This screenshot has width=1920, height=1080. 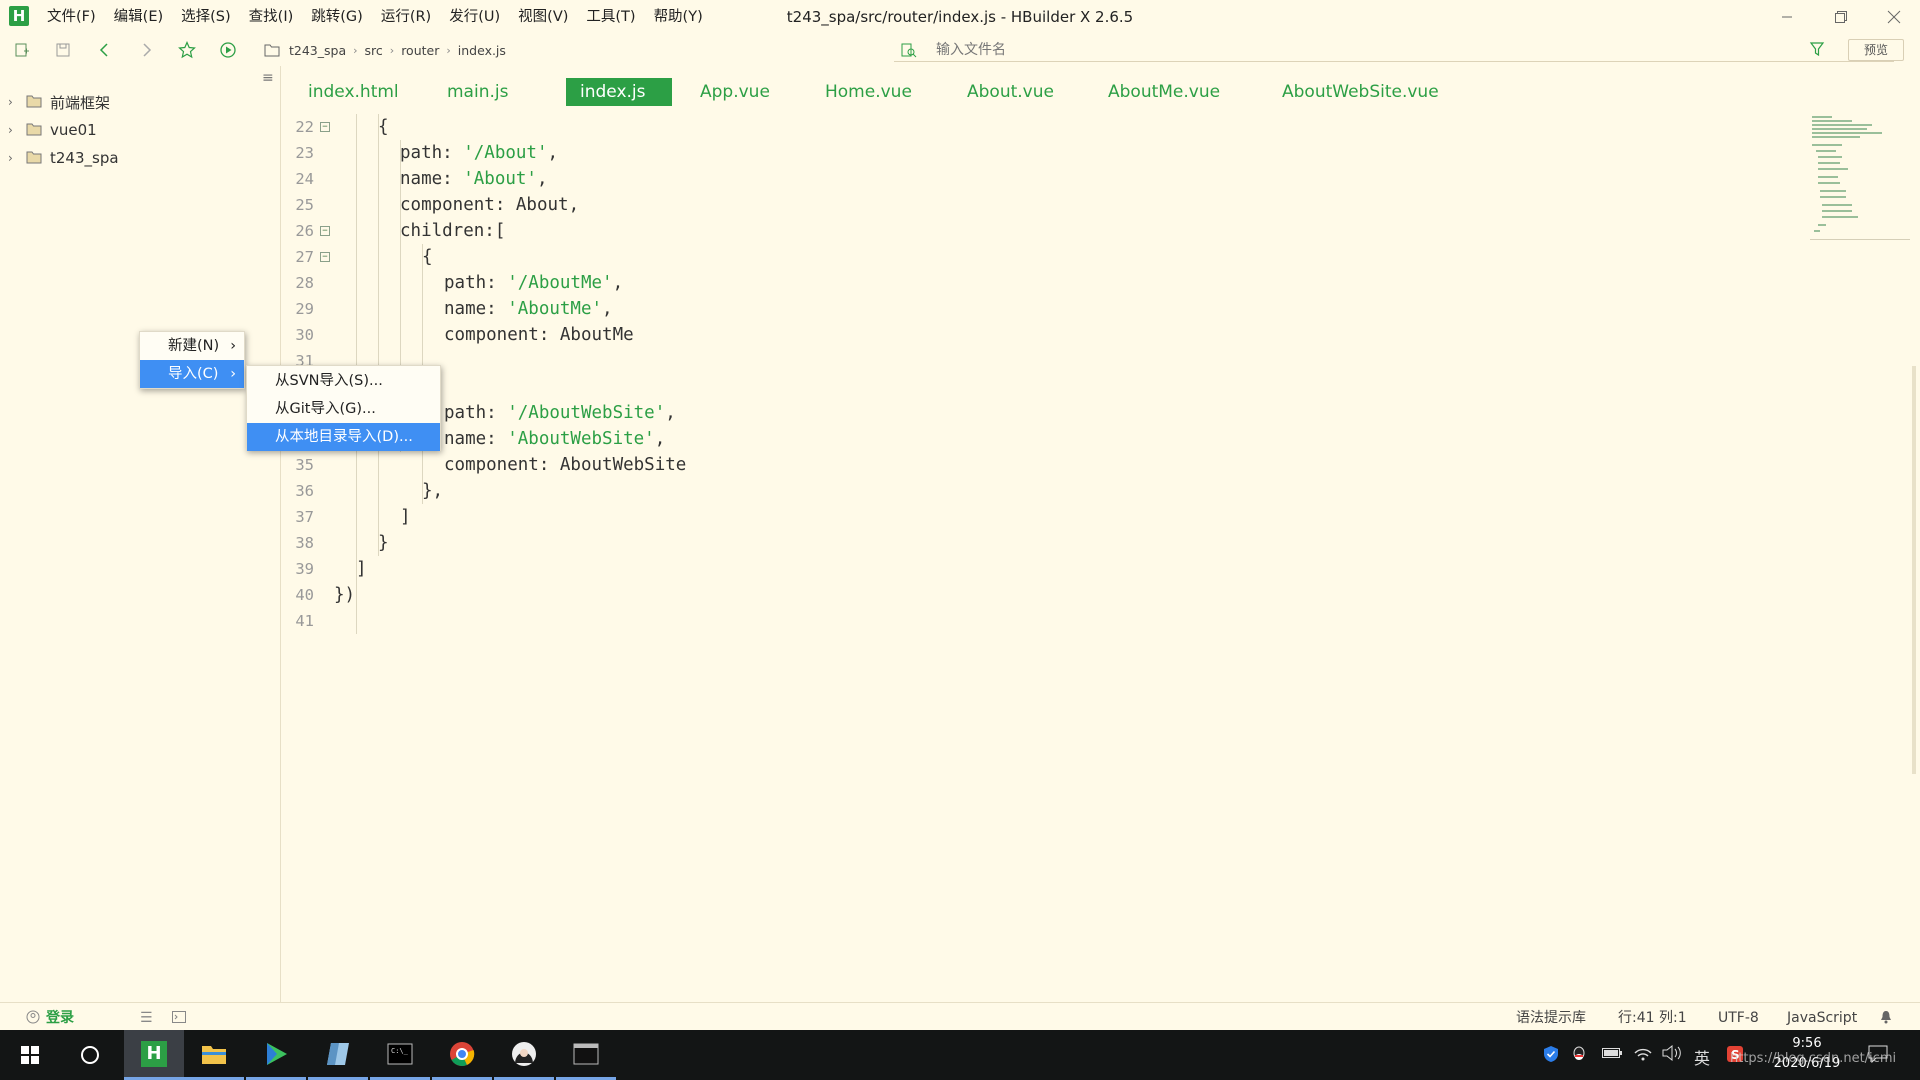 I want to click on hamburger-icon: ≡, so click(x=268, y=78).